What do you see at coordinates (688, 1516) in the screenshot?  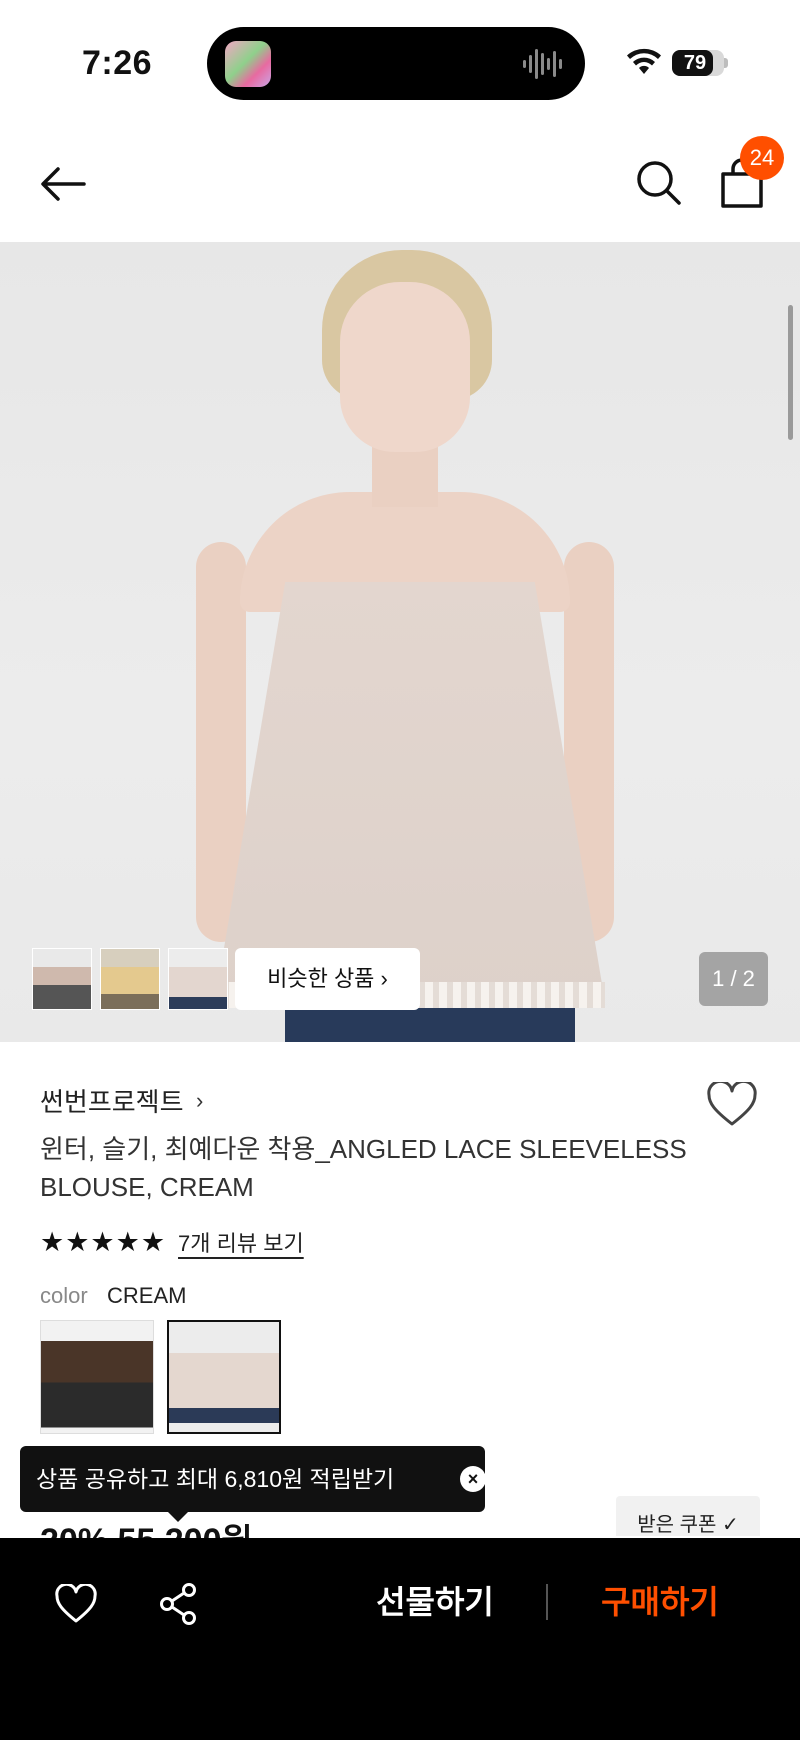 I see `received-coupon-button: 받은 쿠폰 ✓` at bounding box center [688, 1516].